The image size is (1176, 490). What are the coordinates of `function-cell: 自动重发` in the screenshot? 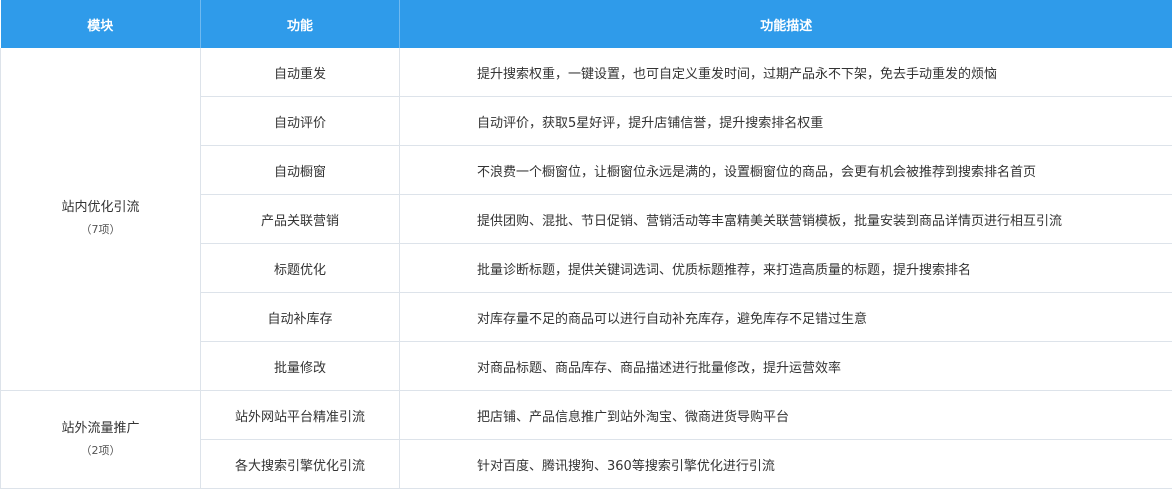 It's located at (300, 72).